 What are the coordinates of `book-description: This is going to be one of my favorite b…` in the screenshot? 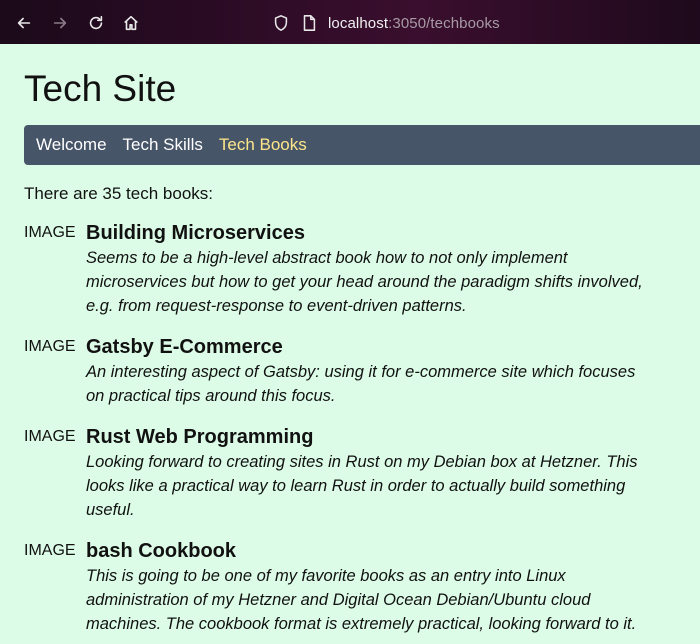 It's located at (361, 600).